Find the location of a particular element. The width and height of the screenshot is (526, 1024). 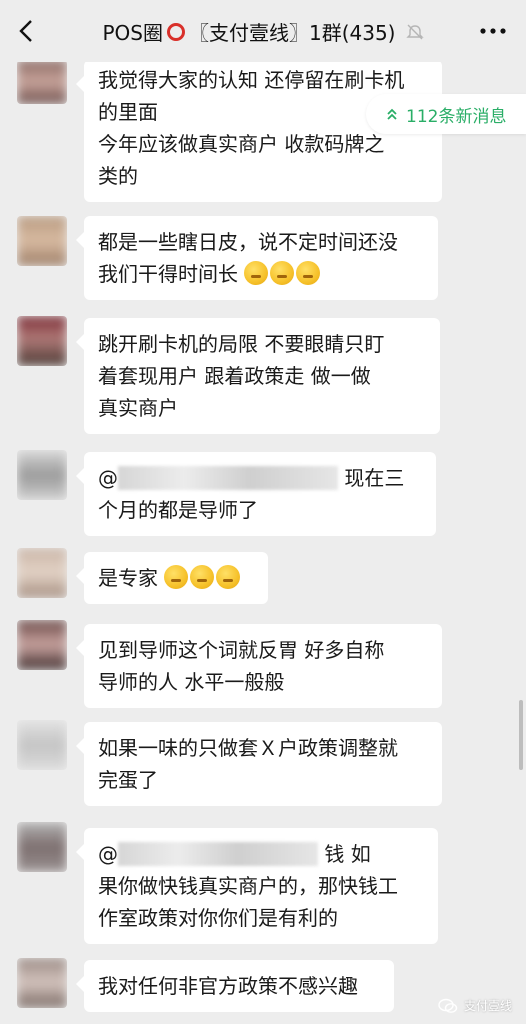

more-button is located at coordinates (493, 31).